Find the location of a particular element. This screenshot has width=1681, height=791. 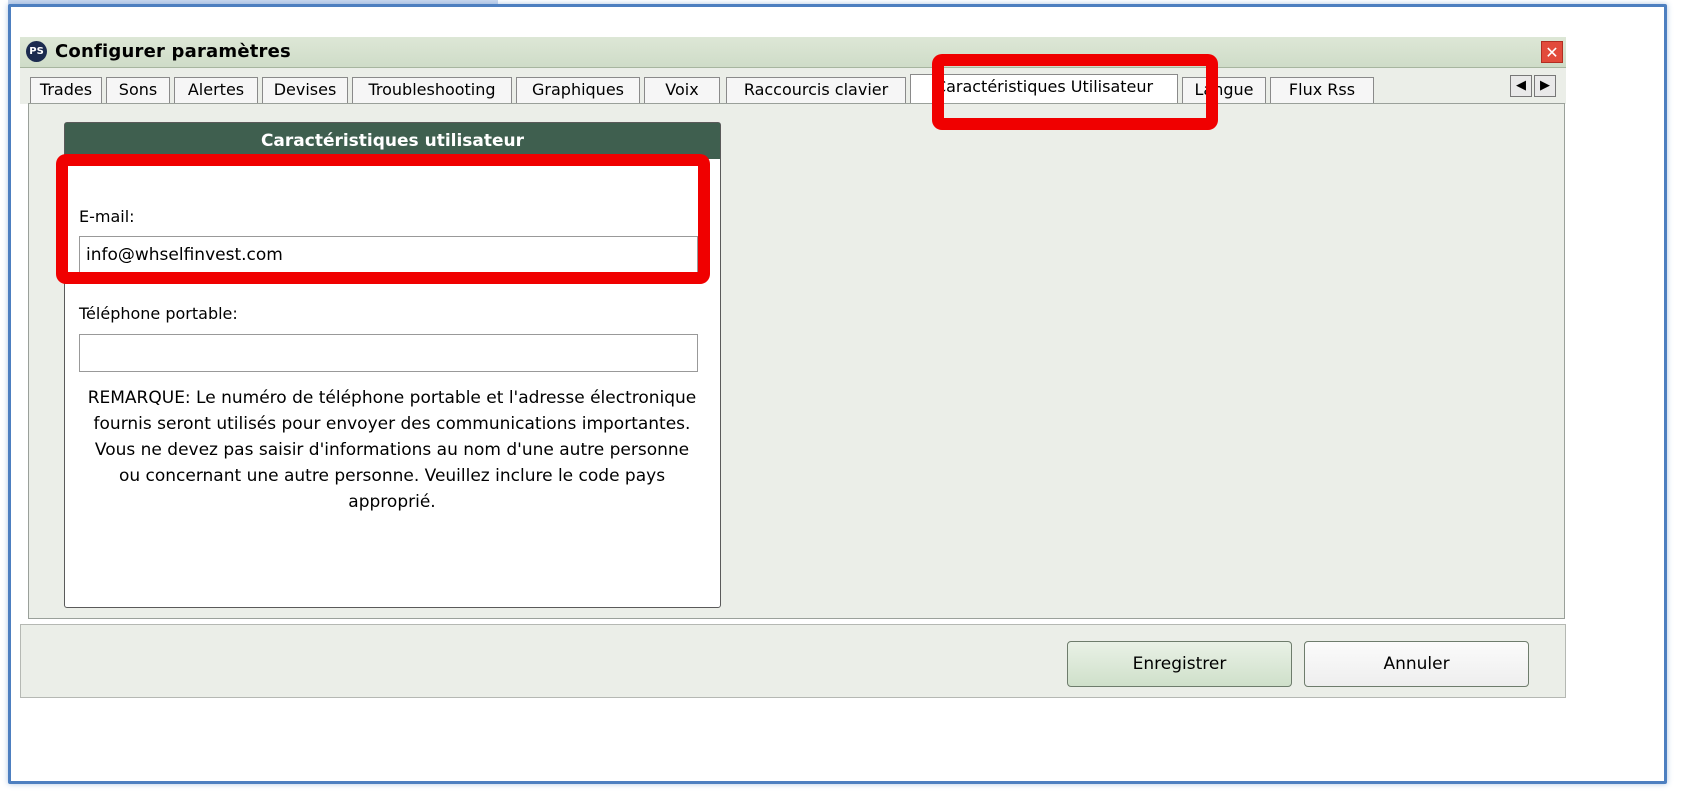

email-field is located at coordinates (388, 255).